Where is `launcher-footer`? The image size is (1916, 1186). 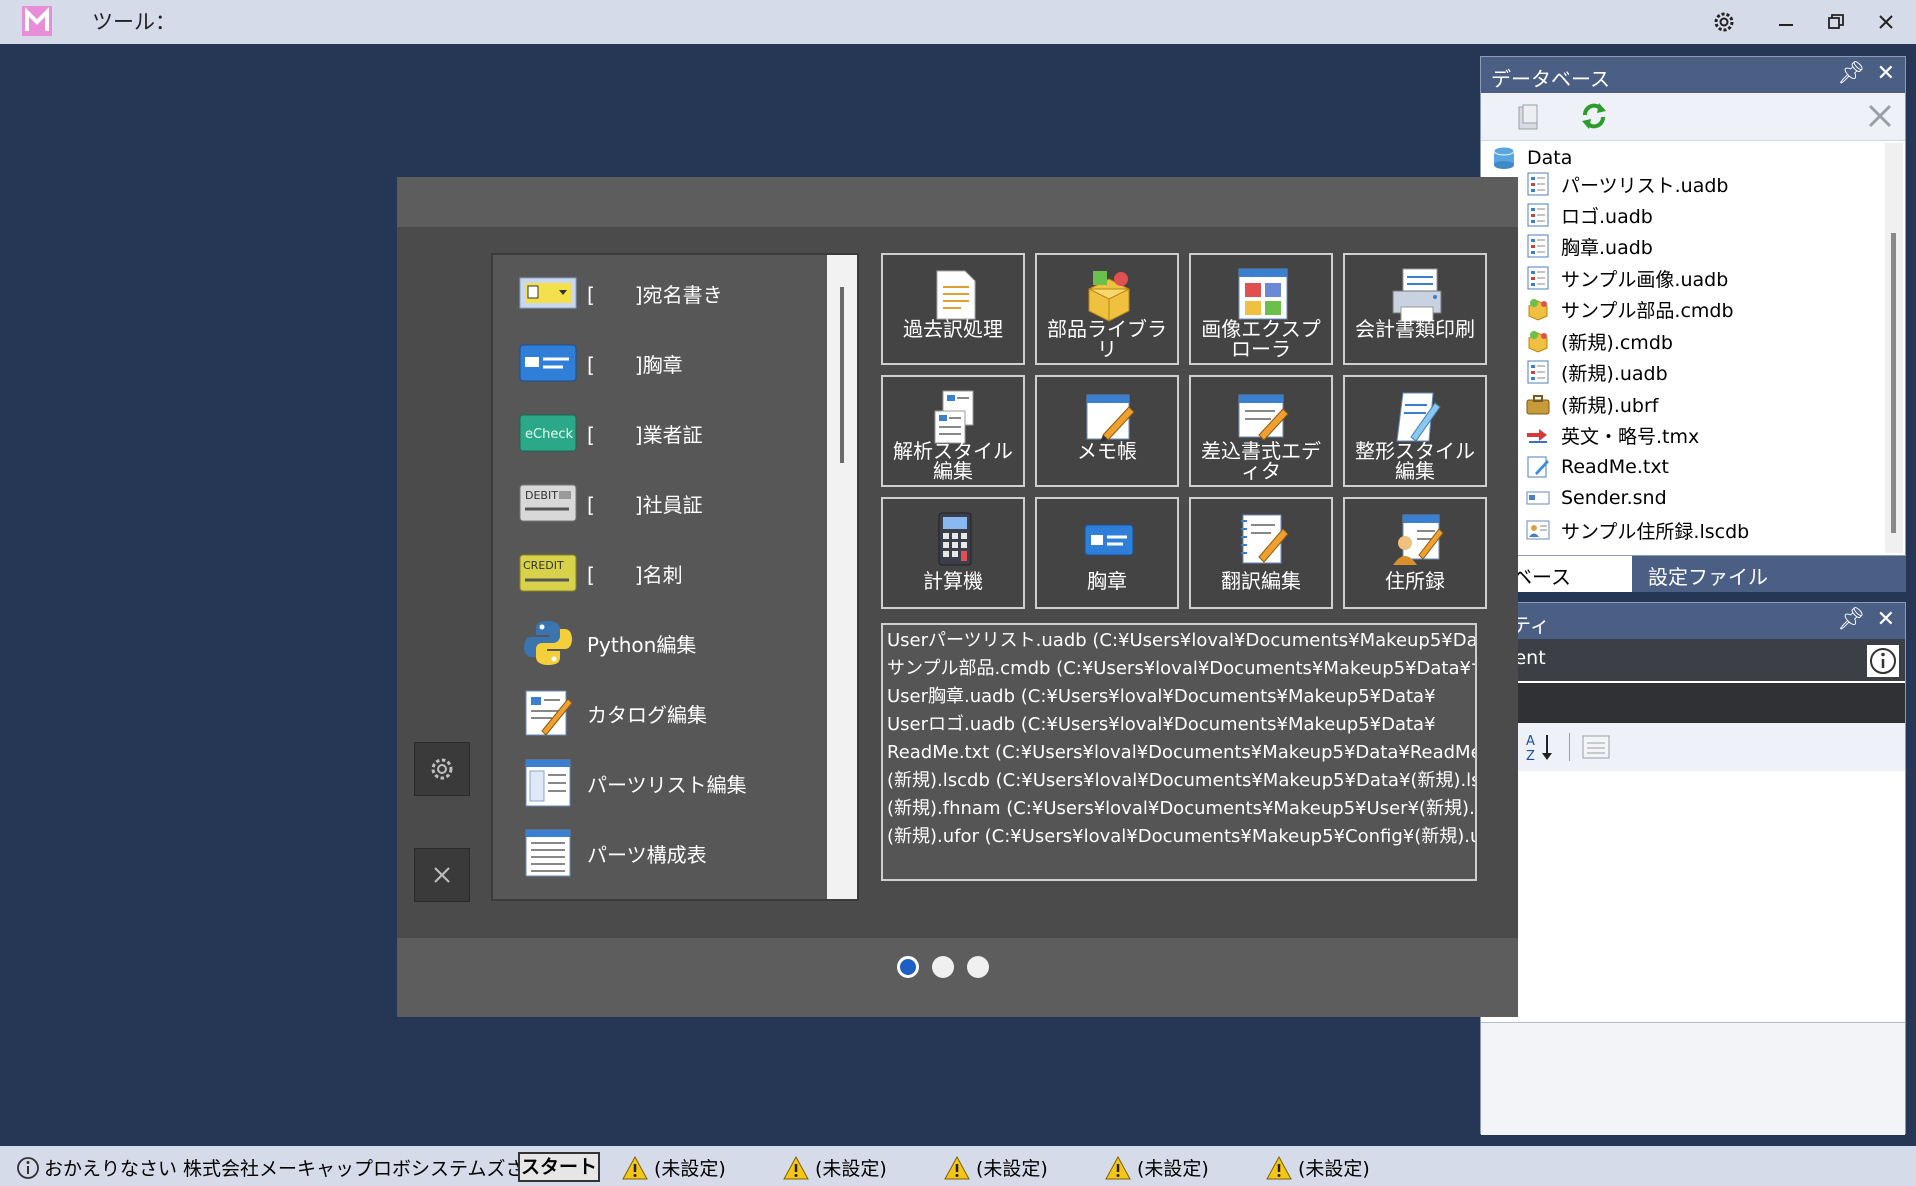
launcher-footer is located at coordinates (957, 977).